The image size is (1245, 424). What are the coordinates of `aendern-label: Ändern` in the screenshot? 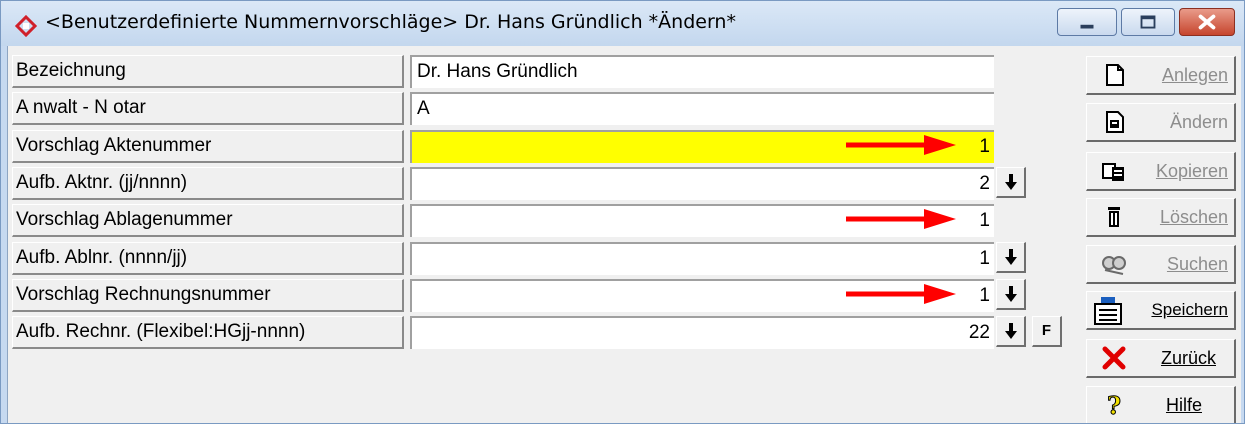 It's located at (1198, 122).